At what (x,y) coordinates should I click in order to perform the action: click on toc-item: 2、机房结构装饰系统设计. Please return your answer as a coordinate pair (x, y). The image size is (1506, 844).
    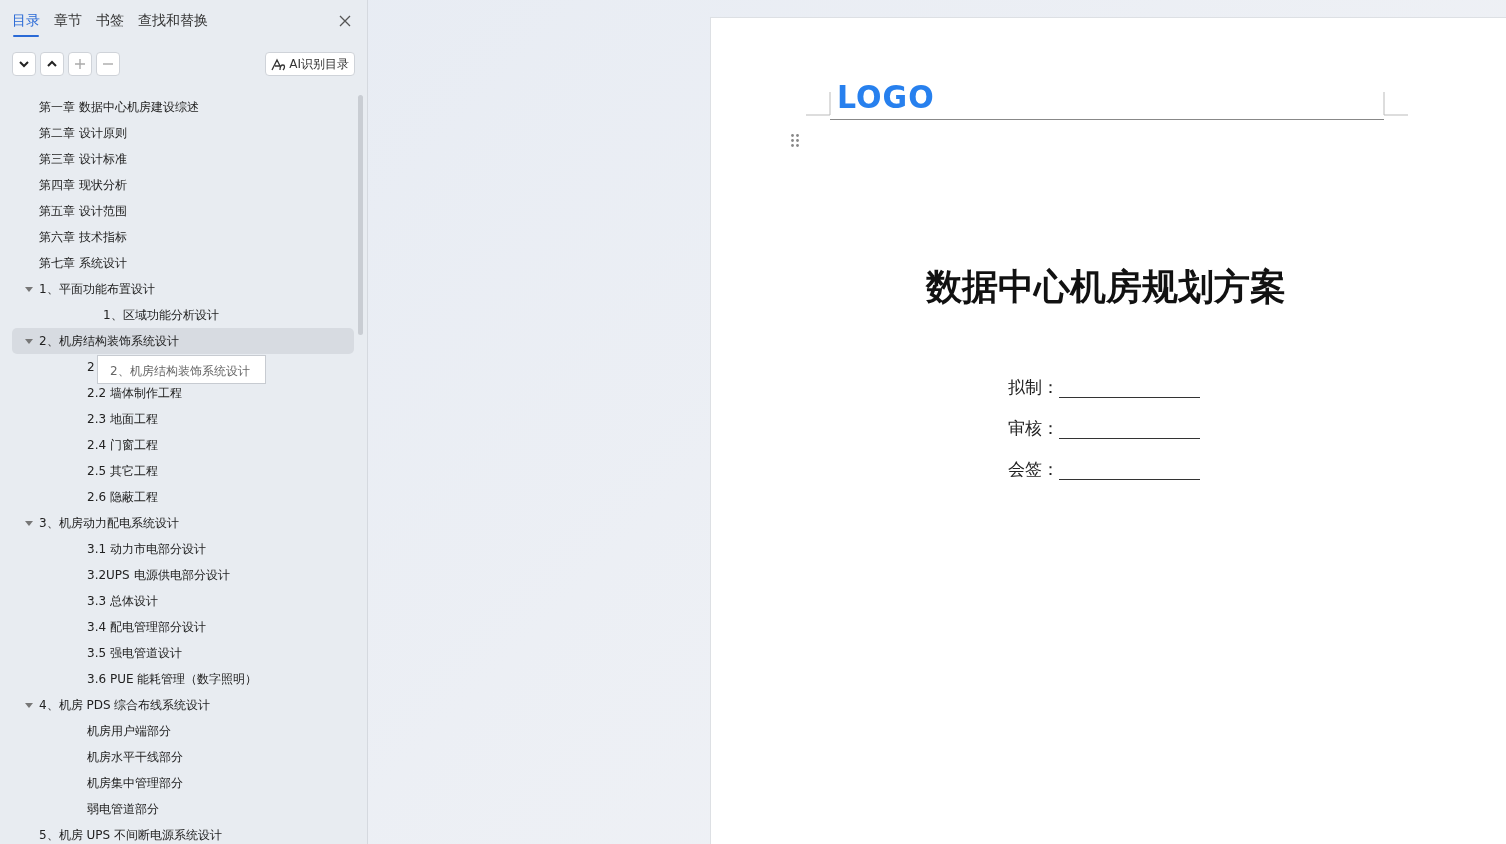
    Looking at the image, I should click on (109, 341).